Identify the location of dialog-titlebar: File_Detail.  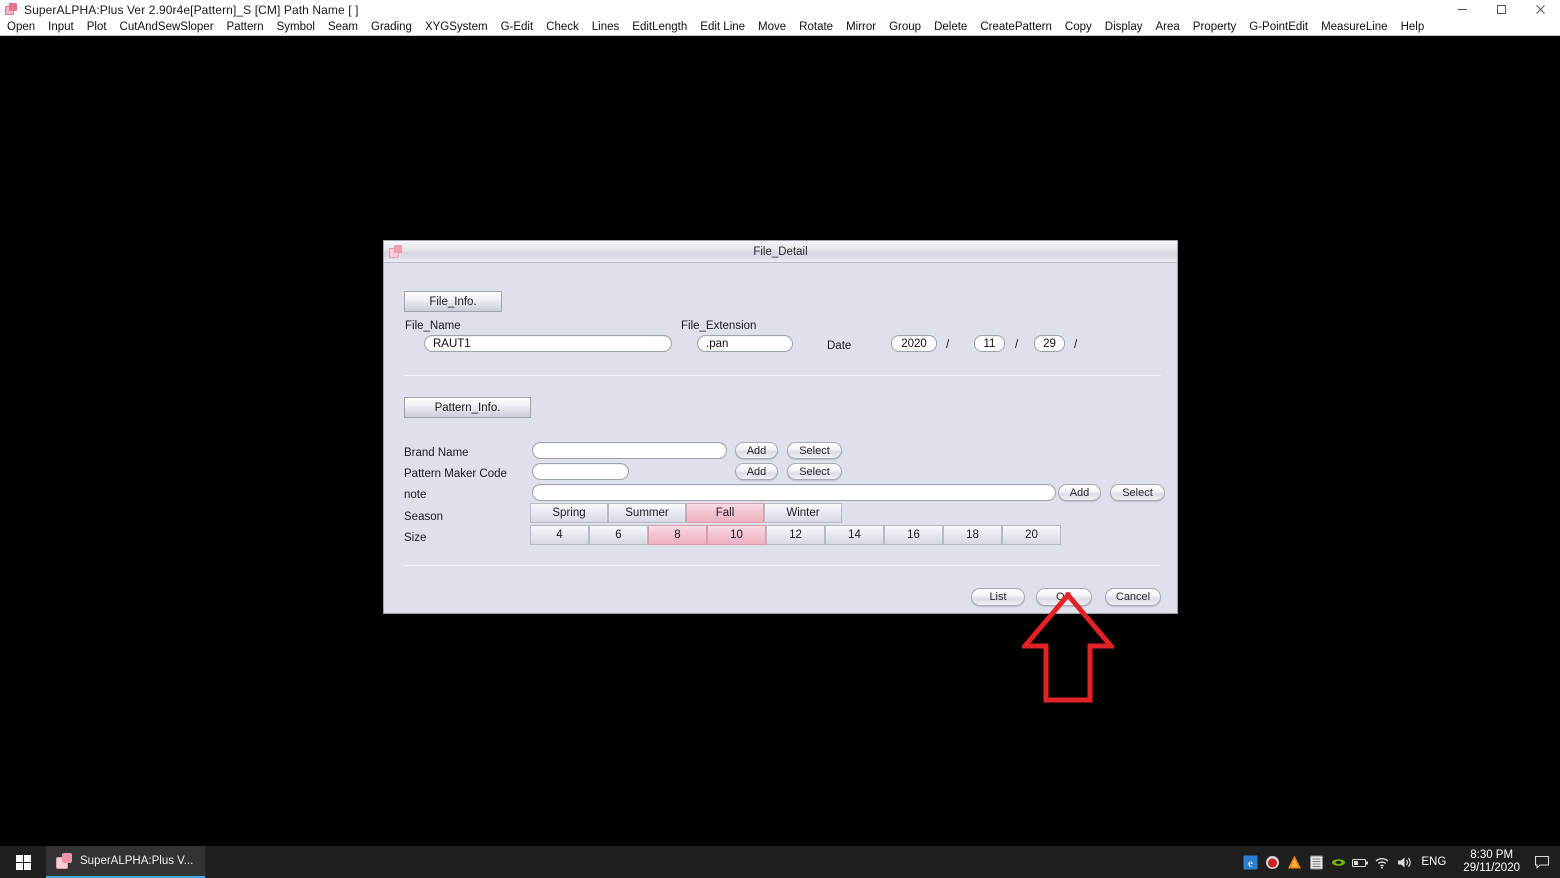
(780, 252).